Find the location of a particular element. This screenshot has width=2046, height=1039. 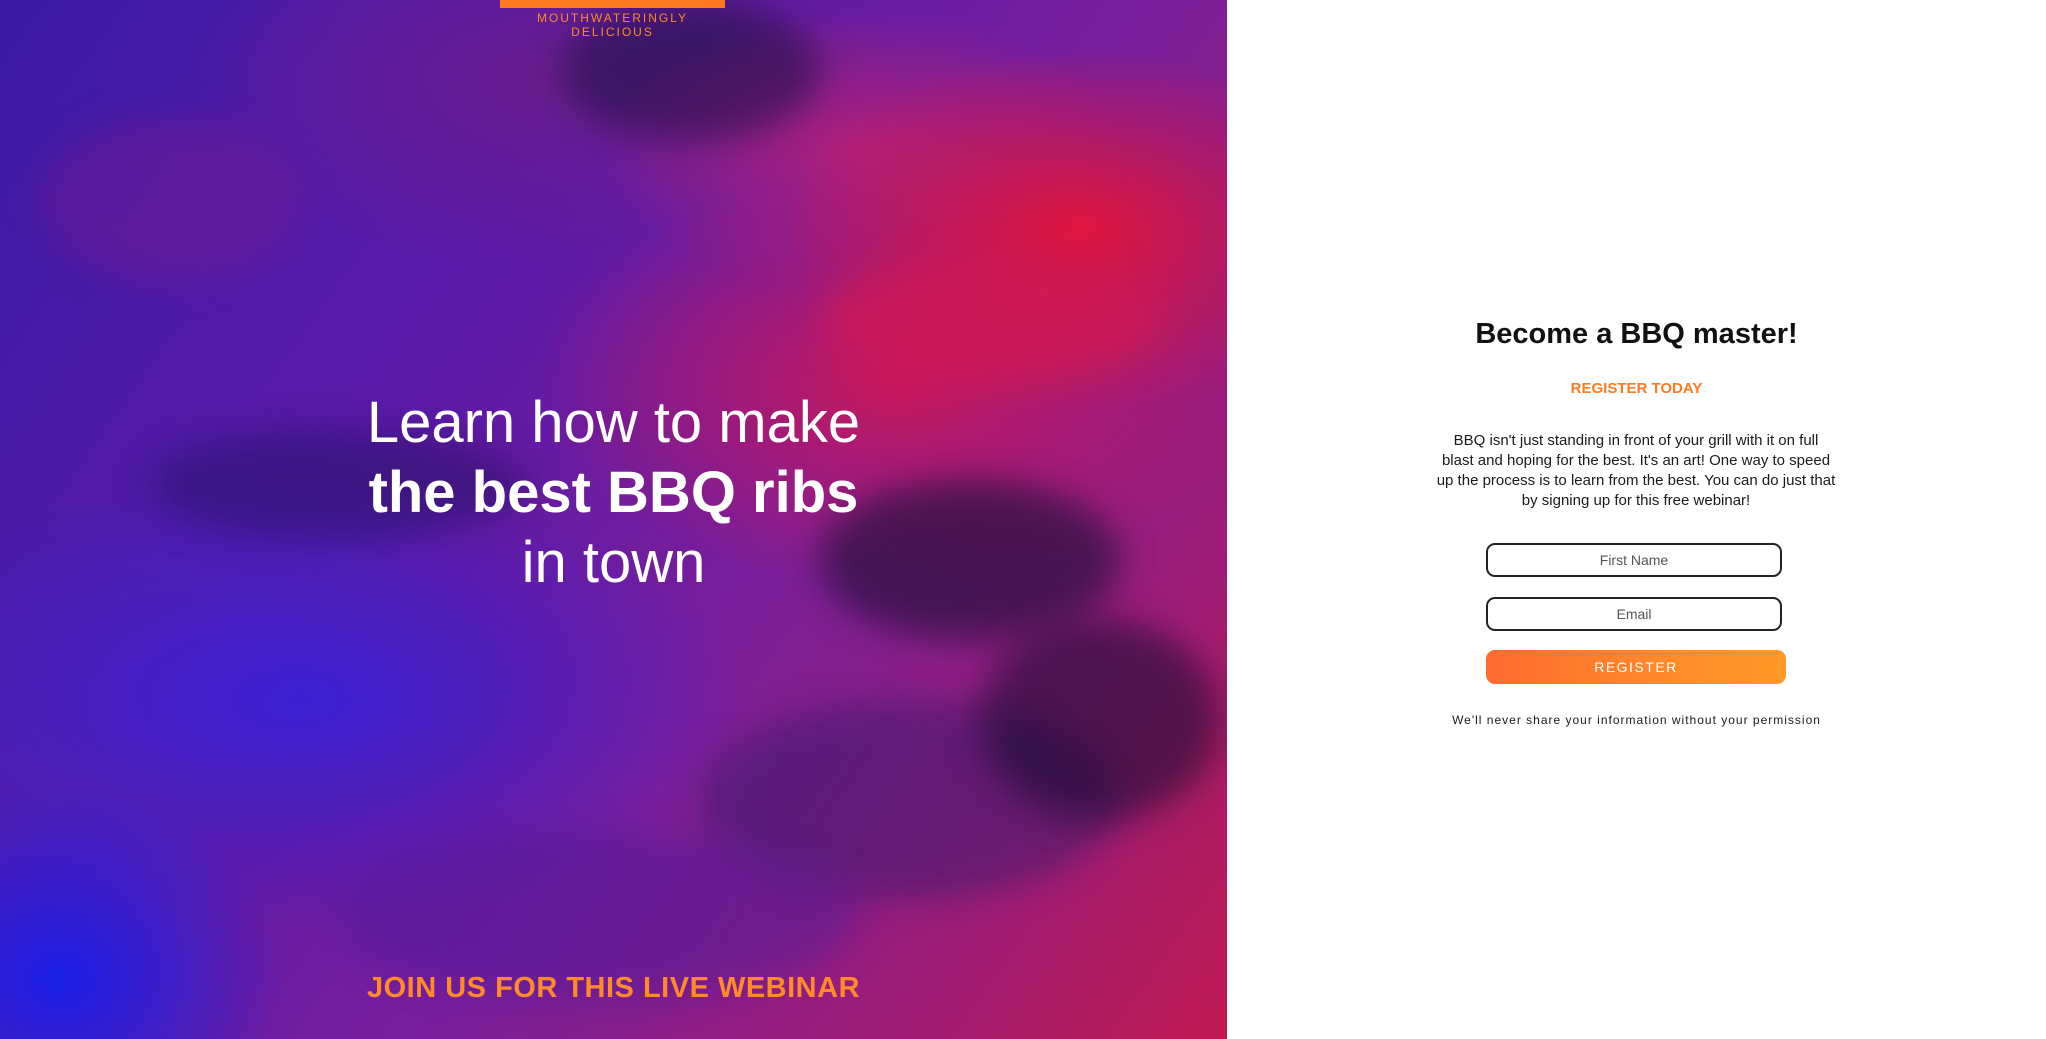

webinar-callout: JOIN US FOR THIS LIVE WEBINAR is located at coordinates (613, 988).